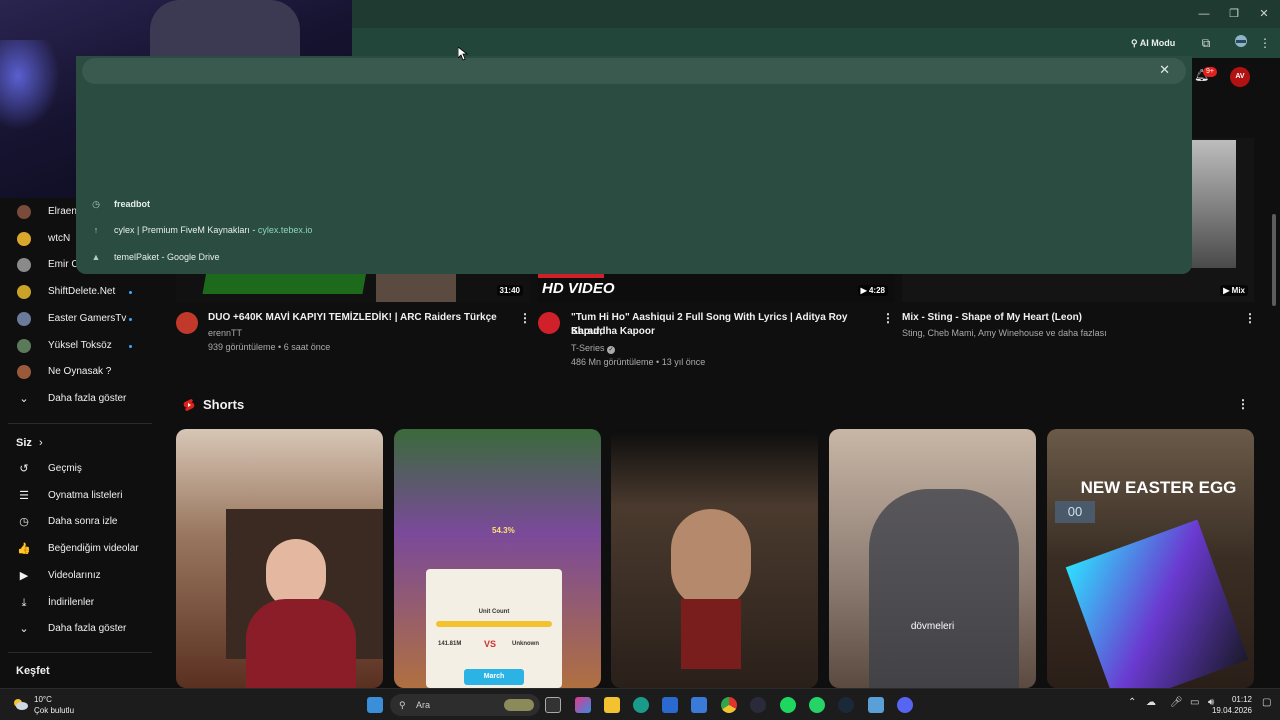 Image resolution: width=1280 pixels, height=720 pixels. Describe the element at coordinates (24, 549) in the screenshot. I see `thumbs-up-icon: 👍` at that location.